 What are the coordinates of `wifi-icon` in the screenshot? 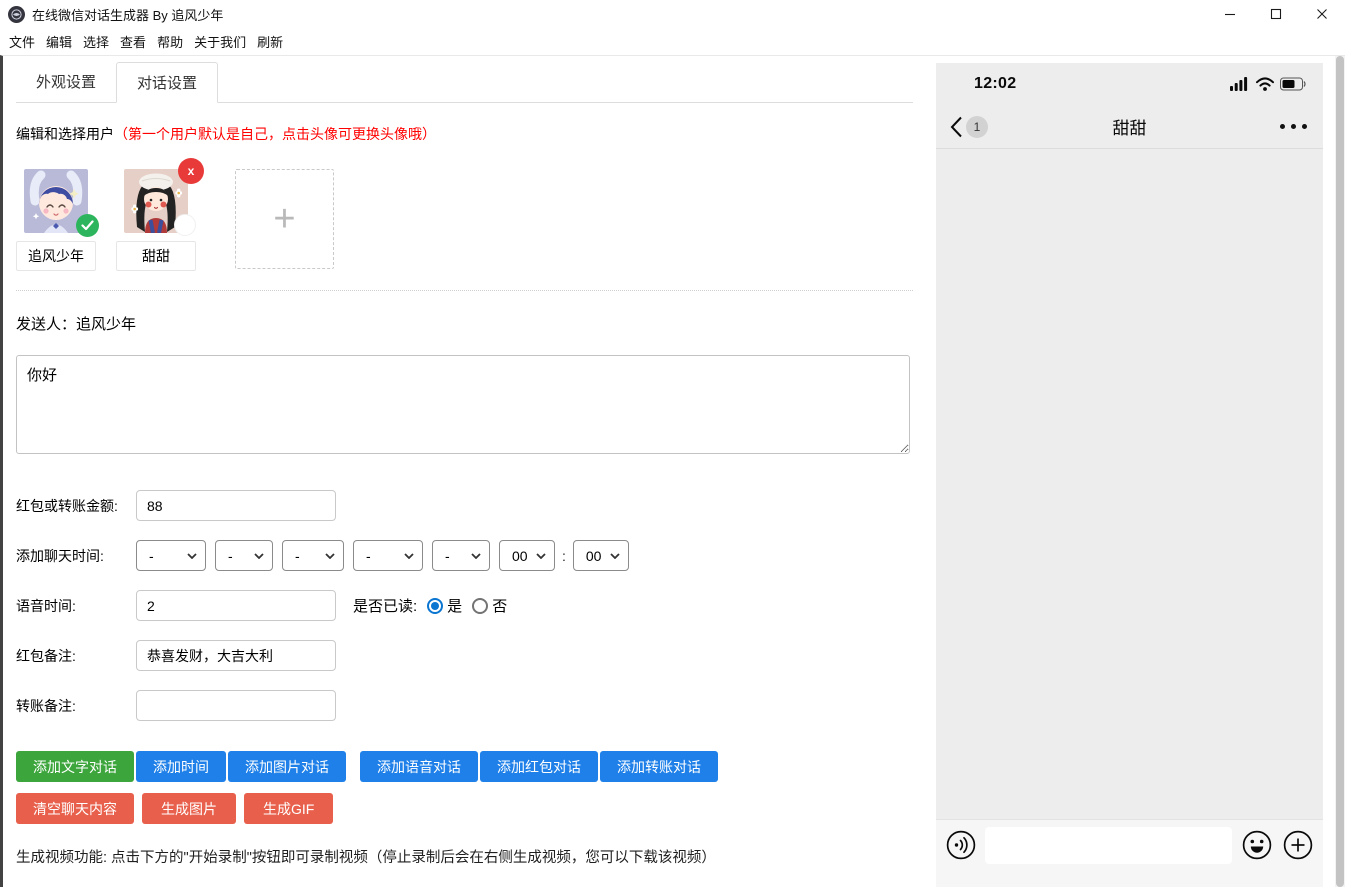 It's located at (1265, 84).